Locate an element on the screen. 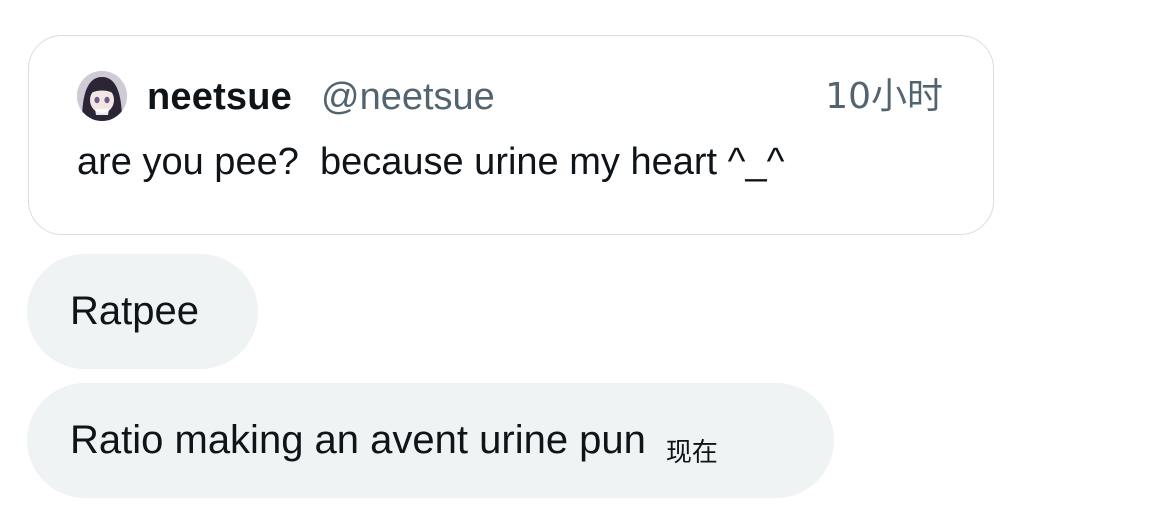 The width and height of the screenshot is (1170, 523). avatar-image is located at coordinates (102, 96).